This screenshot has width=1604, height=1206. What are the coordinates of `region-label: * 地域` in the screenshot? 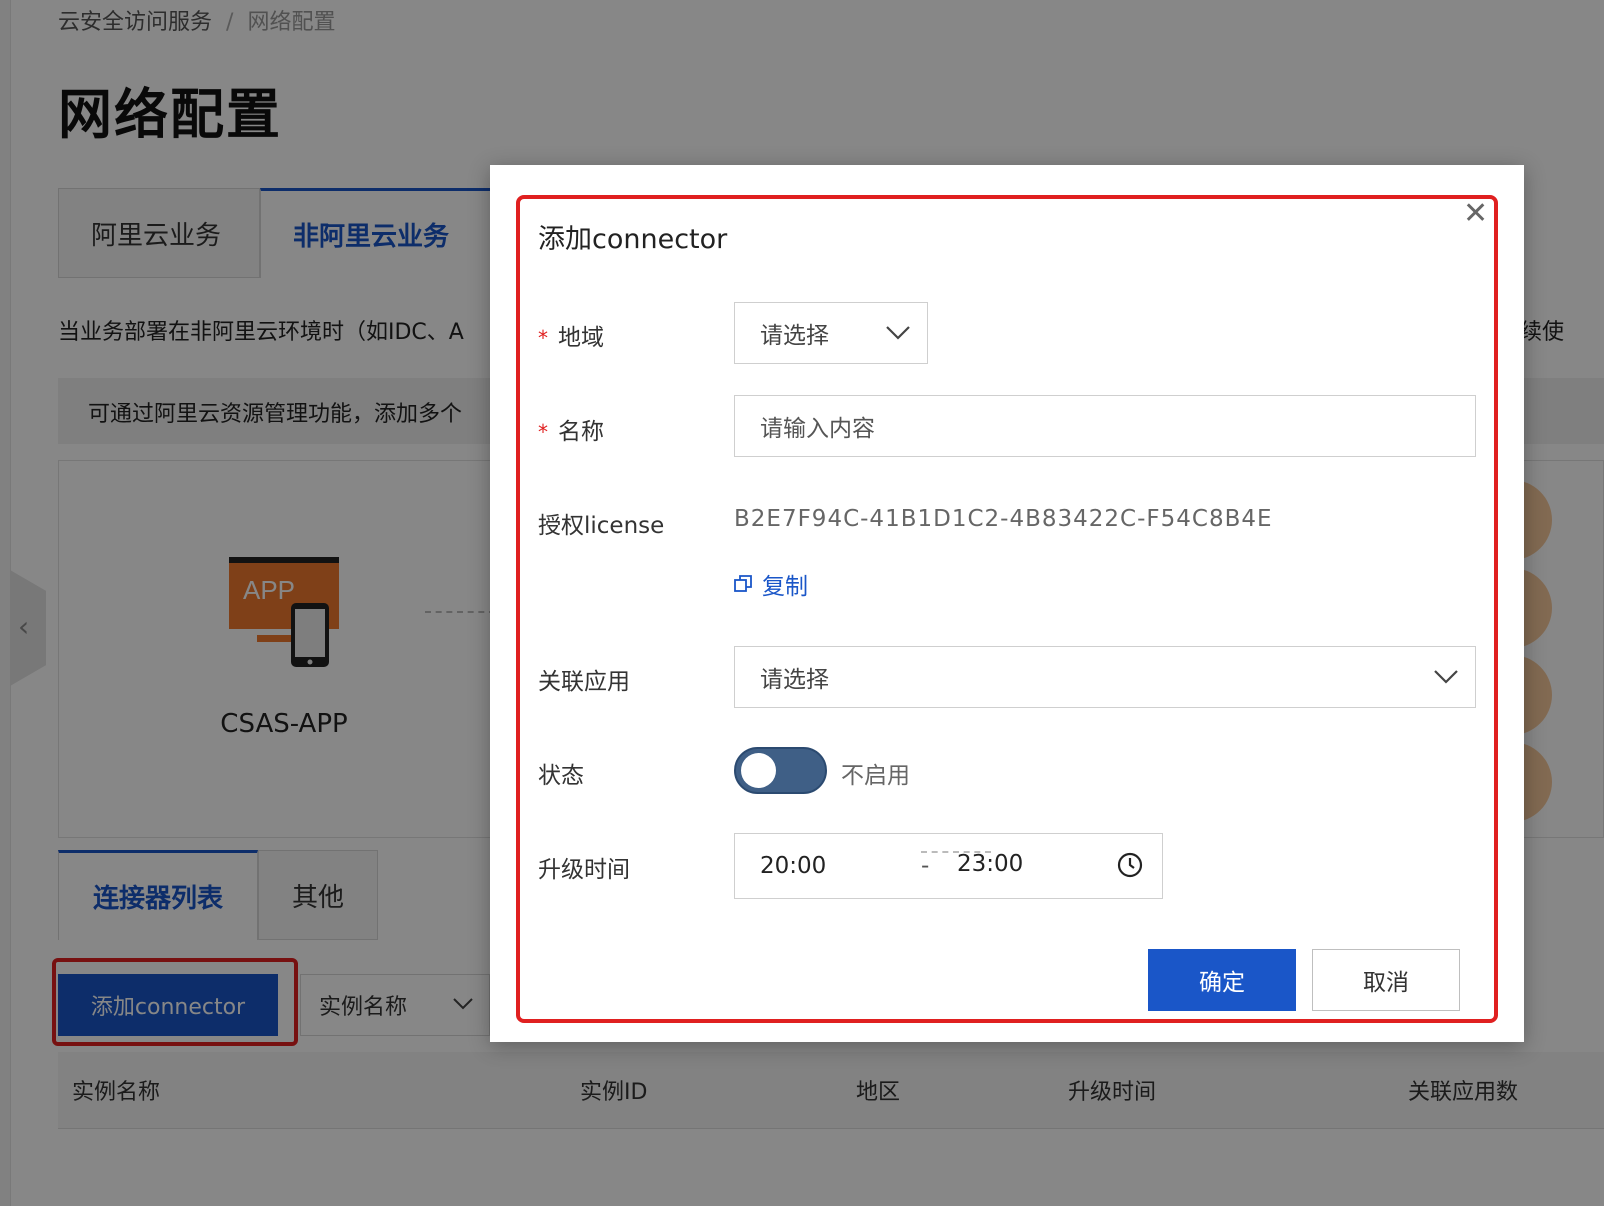 It's located at (571, 338).